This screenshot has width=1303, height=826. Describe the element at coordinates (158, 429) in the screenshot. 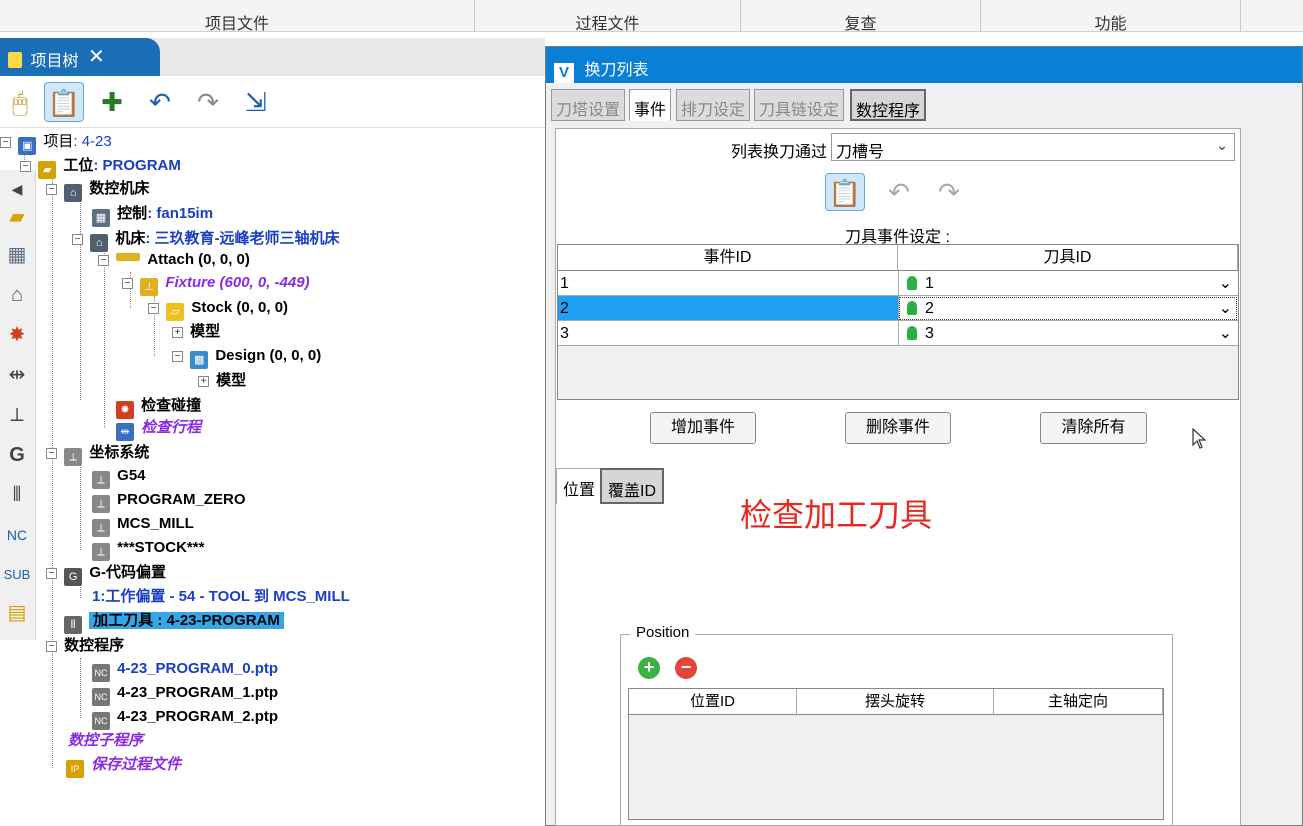

I see `tree-node-travel-check: ⇹ 检查行程` at that location.